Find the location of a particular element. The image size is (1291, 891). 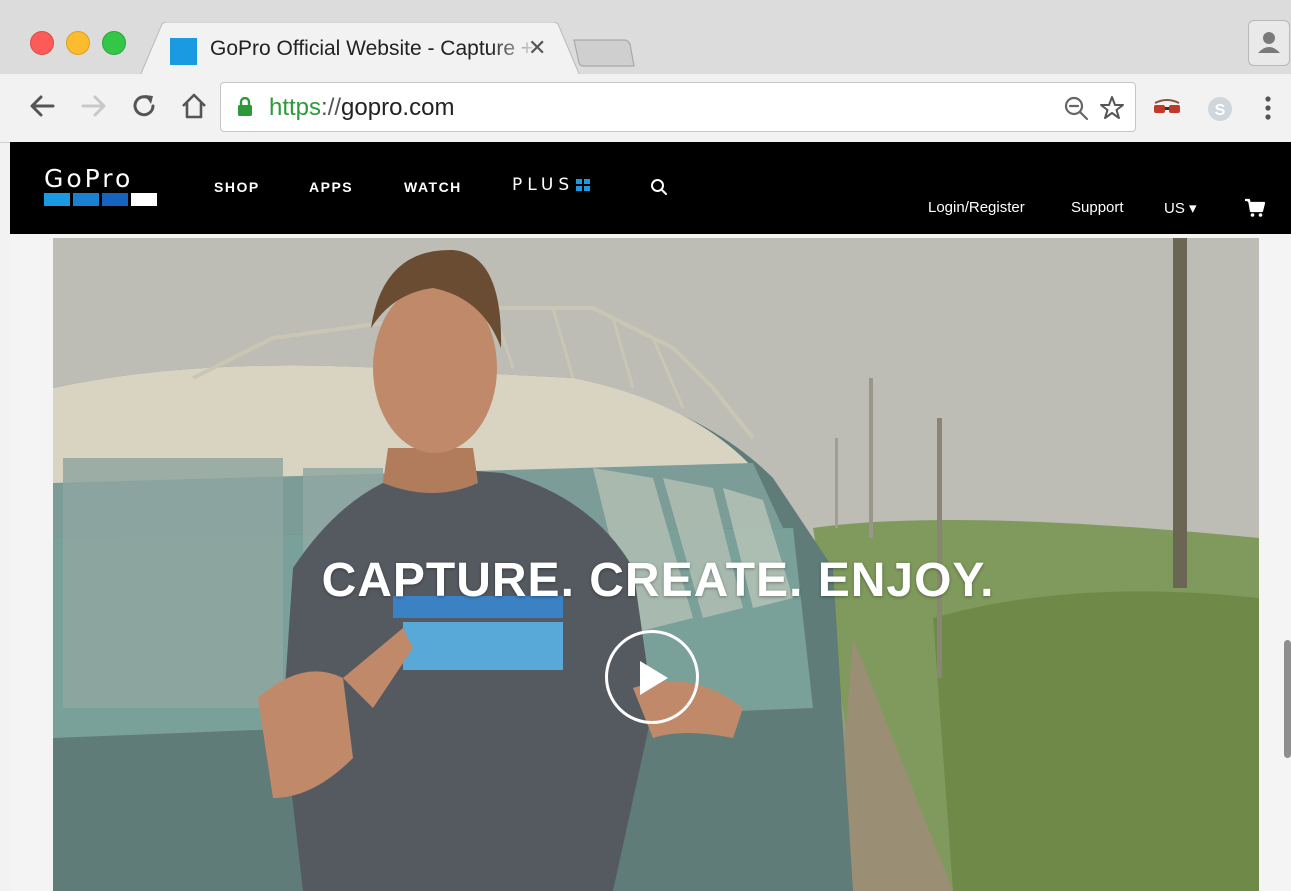

profile-icon is located at coordinates (1269, 42).